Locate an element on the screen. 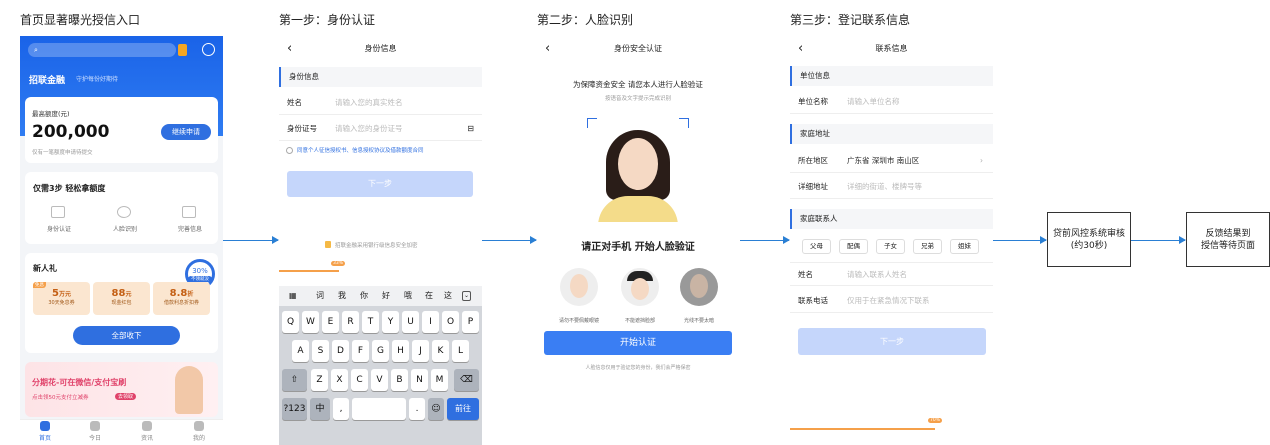 The image size is (1270, 445). contact-name-field: 姓名 请输入联系人姓名 is located at coordinates (891, 274).